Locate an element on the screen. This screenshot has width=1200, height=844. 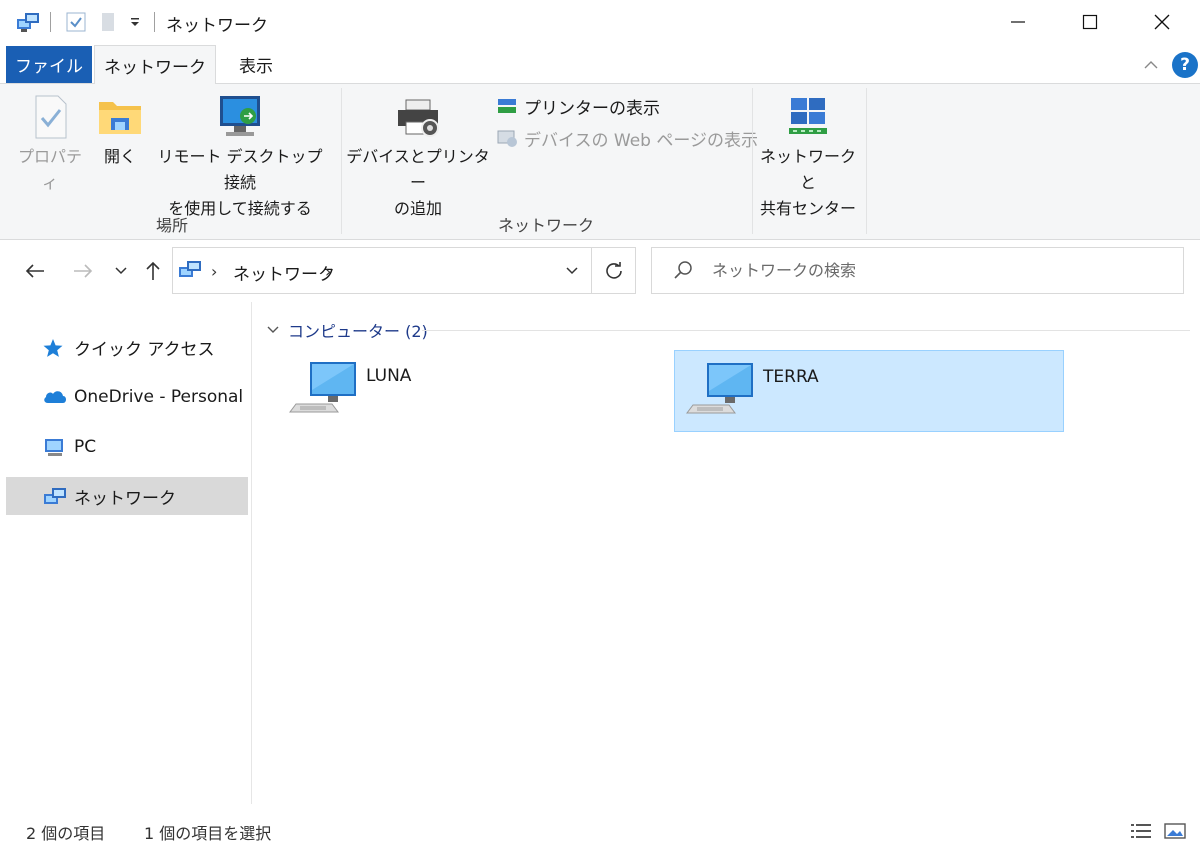
nav-item-label: OneDrive - Personal is located at coordinates (159, 397).